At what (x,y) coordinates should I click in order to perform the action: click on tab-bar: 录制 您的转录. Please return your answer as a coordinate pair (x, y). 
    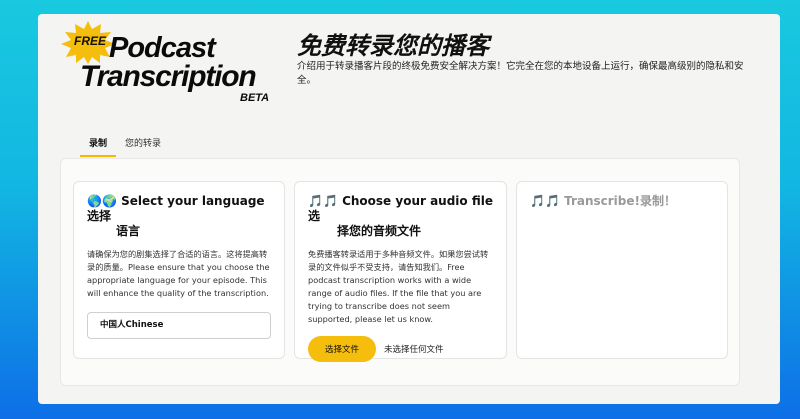
    Looking at the image, I should click on (125, 148).